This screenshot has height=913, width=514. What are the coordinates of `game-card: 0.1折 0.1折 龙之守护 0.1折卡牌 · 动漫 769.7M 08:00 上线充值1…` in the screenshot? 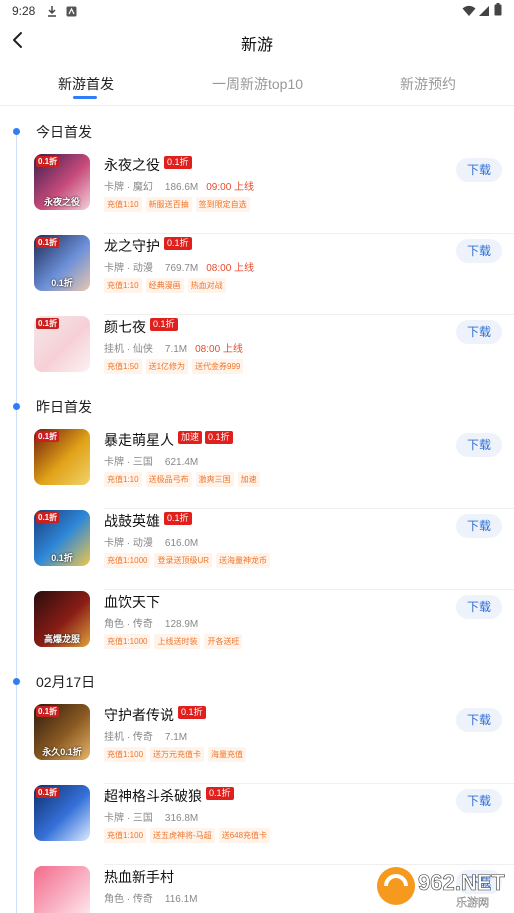 It's located at (274, 275).